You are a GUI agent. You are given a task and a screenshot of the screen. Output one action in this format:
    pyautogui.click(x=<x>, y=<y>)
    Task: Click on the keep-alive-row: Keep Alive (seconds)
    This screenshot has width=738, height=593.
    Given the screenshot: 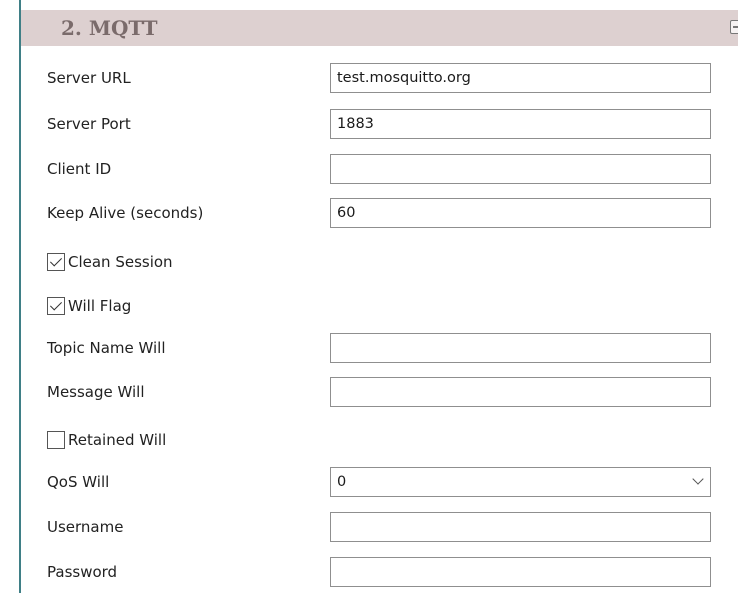 What is the action you would take?
    pyautogui.click(x=379, y=213)
    